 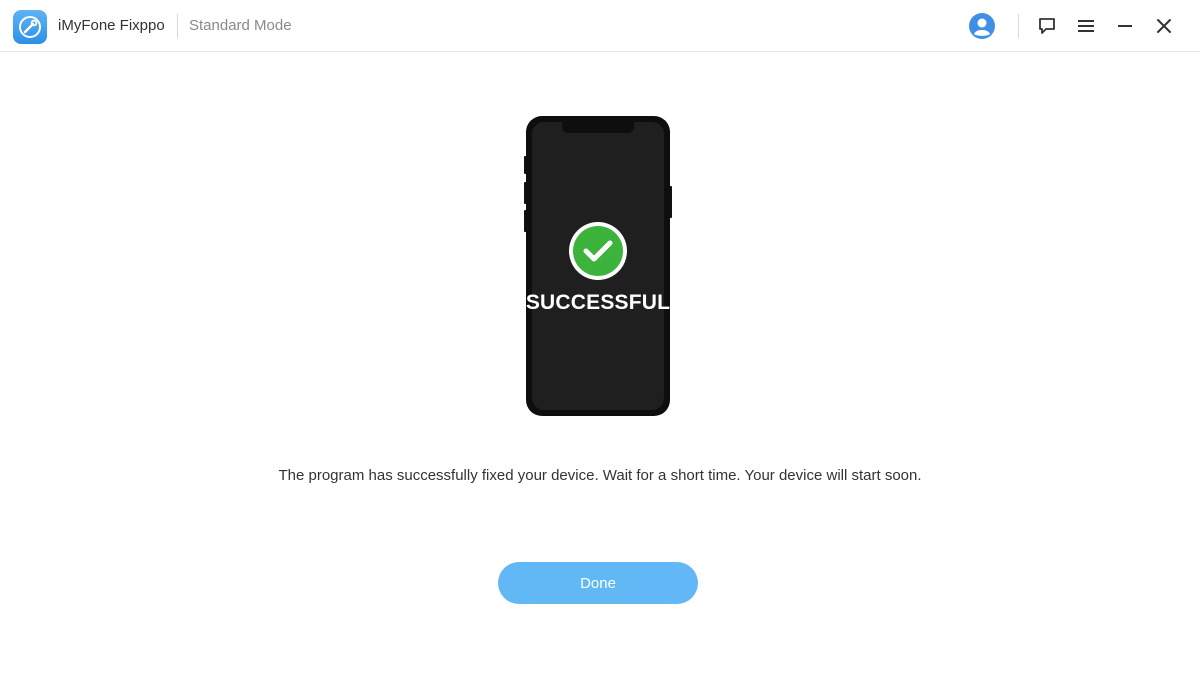 What do you see at coordinates (1125, 26) in the screenshot?
I see `minimize-icon` at bounding box center [1125, 26].